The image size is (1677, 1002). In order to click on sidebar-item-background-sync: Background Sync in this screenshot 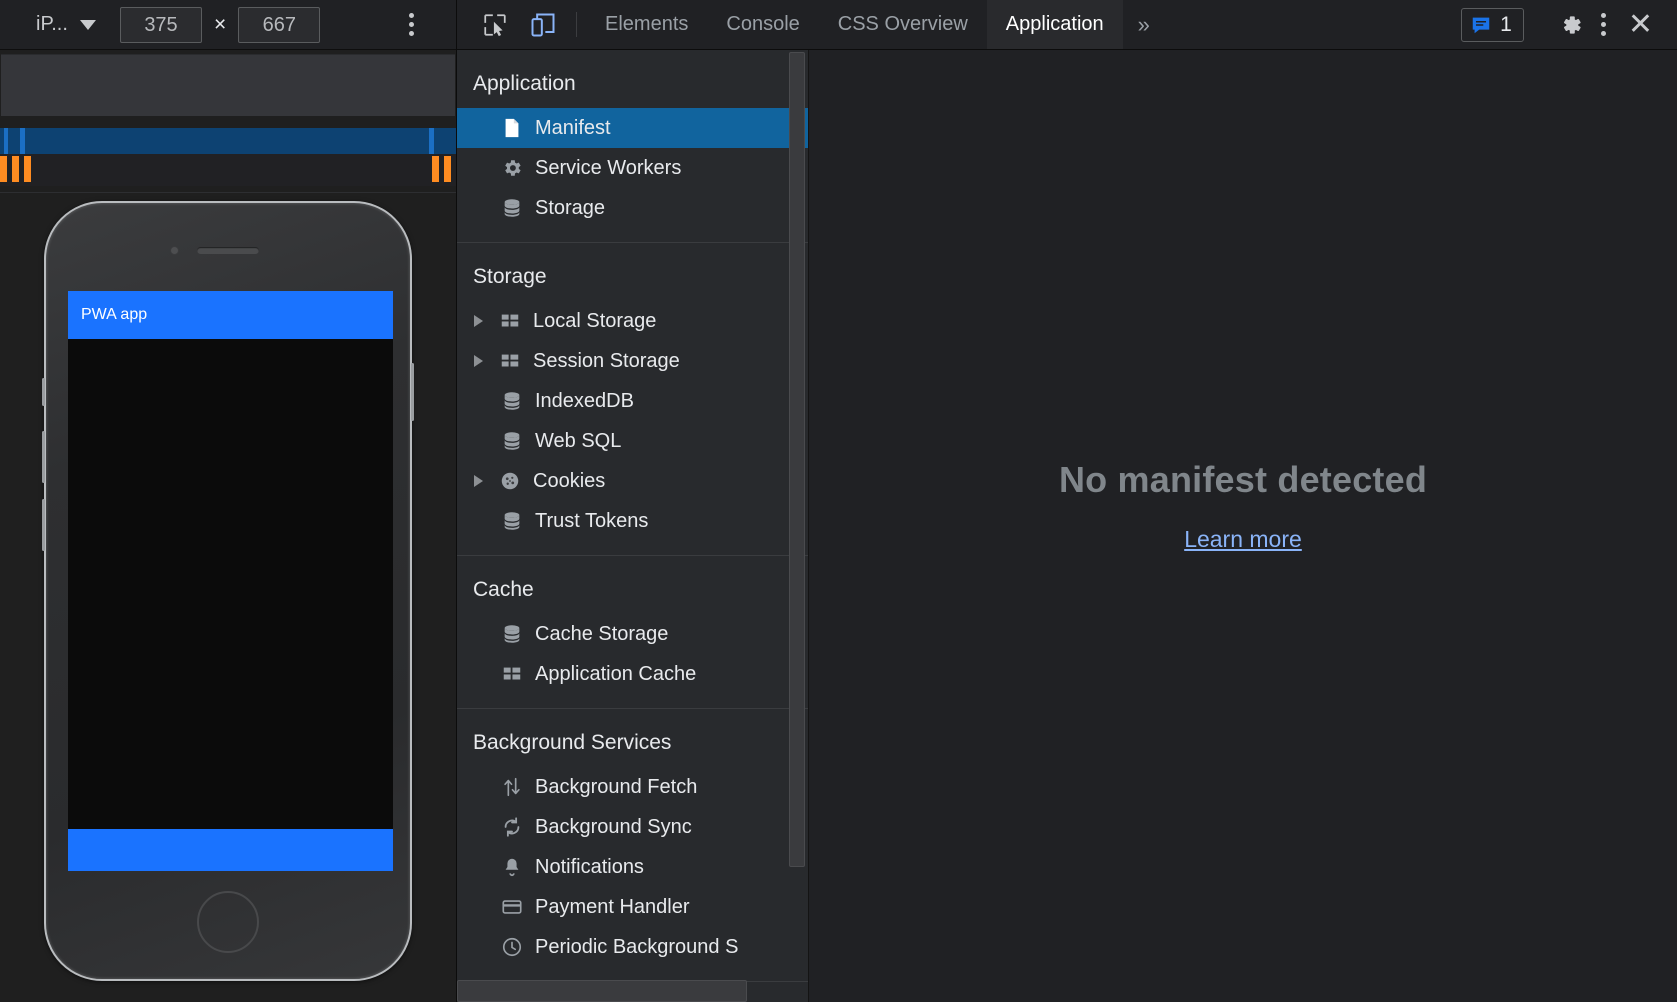, I will do `click(632, 827)`.